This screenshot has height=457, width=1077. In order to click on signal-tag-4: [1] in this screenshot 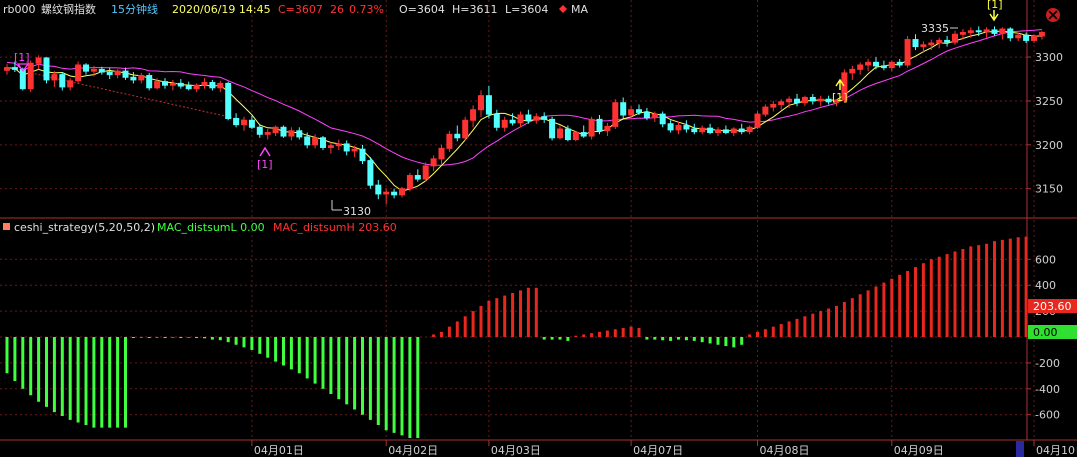, I will do `click(995, 5)`.